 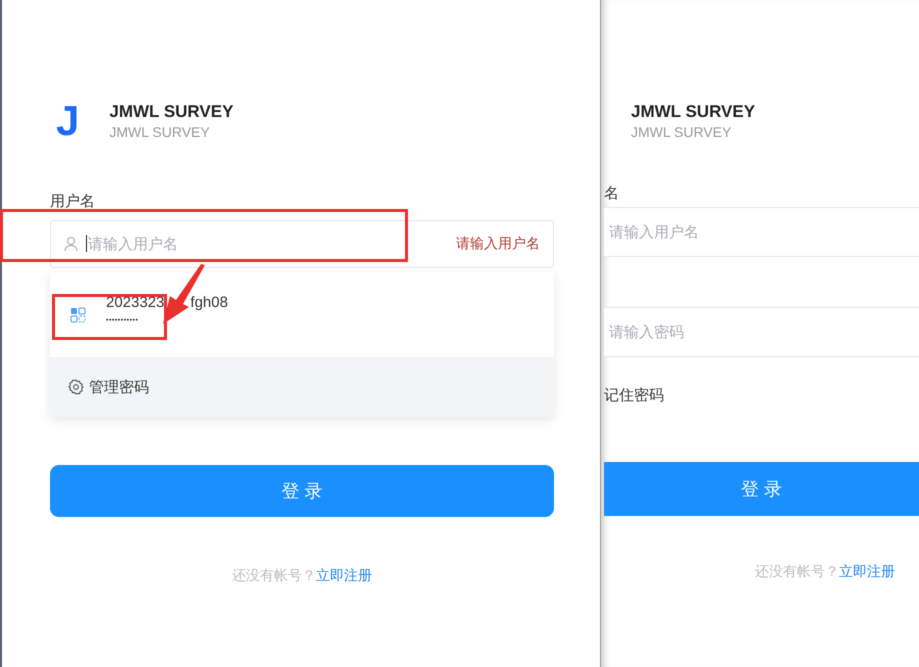 I want to click on user-icon, so click(x=71, y=244).